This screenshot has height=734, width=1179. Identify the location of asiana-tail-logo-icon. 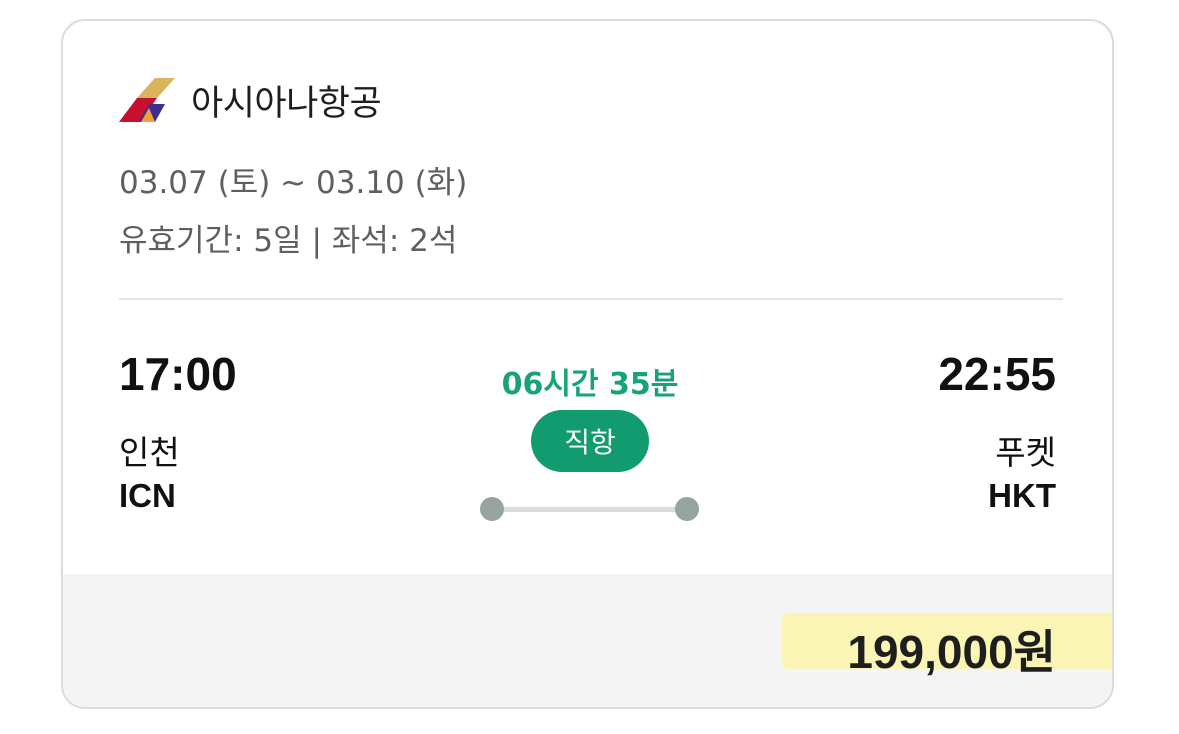
(147, 100).